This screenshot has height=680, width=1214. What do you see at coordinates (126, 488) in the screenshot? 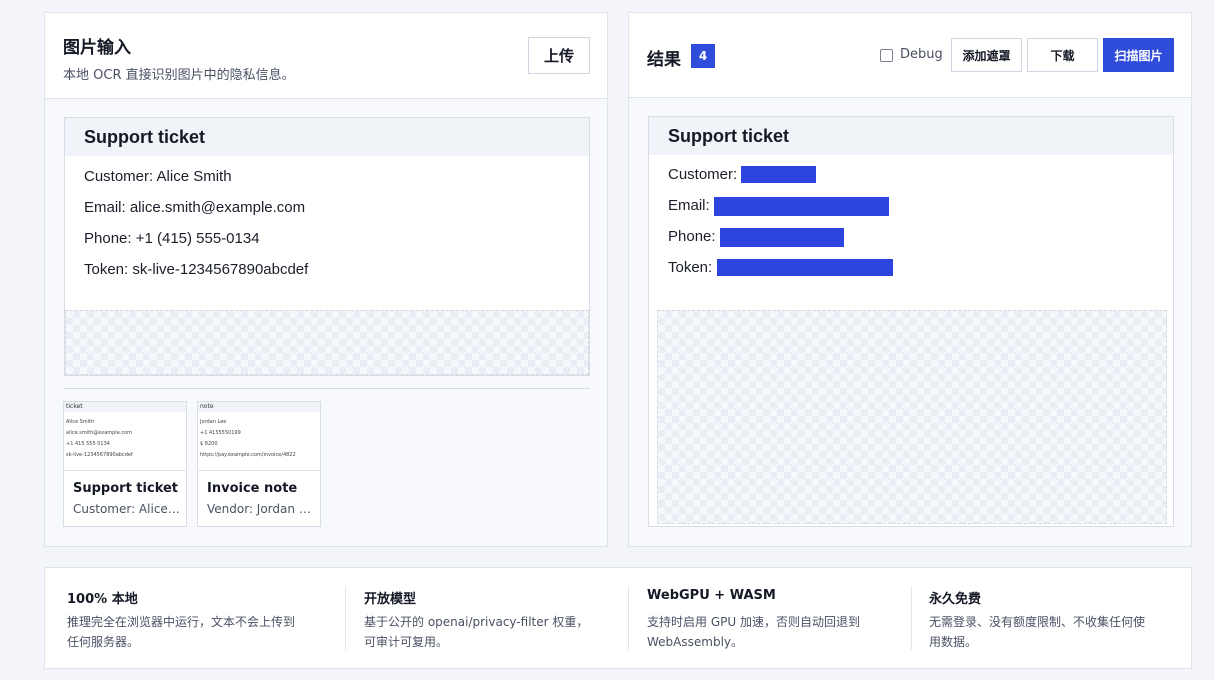
I see `sample-title: Support ticket` at bounding box center [126, 488].